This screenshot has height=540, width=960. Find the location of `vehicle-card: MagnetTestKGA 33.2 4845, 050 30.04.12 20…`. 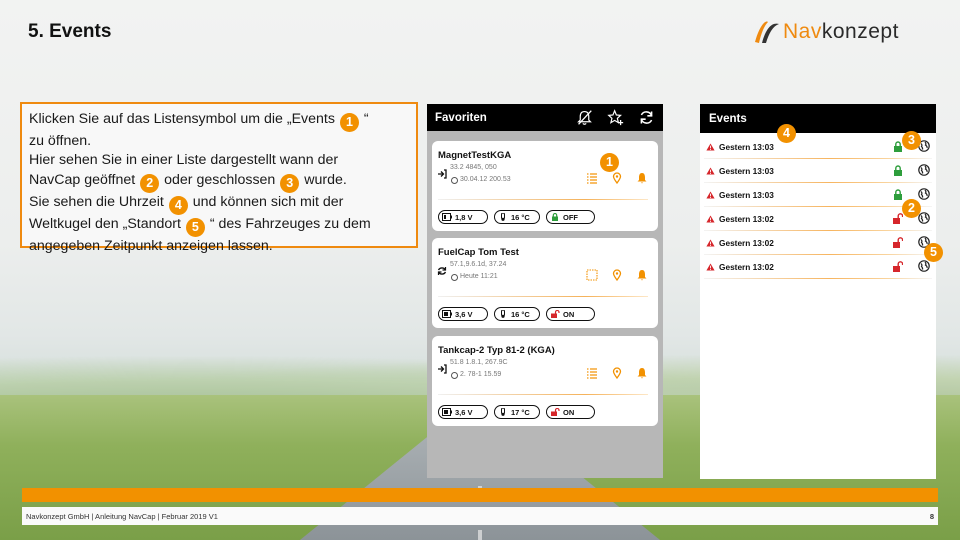

vehicle-card: MagnetTestKGA 33.2 4845, 050 30.04.12 20… is located at coordinates (545, 186).